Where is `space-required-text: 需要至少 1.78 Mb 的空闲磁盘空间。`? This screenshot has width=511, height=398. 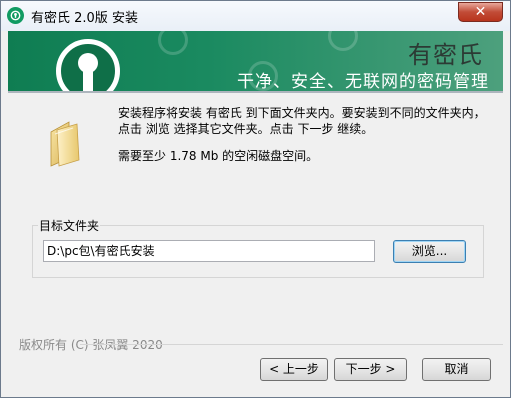
space-required-text: 需要至少 1.78 Mb 的空闲磁盘空间。 is located at coordinates (218, 156).